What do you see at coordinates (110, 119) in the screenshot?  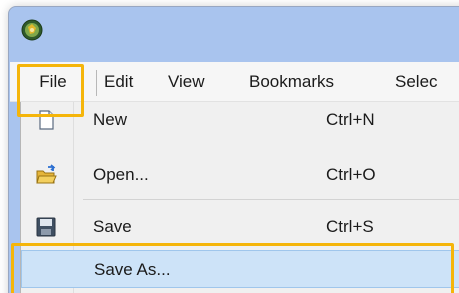 I see `menu-item-label: New` at bounding box center [110, 119].